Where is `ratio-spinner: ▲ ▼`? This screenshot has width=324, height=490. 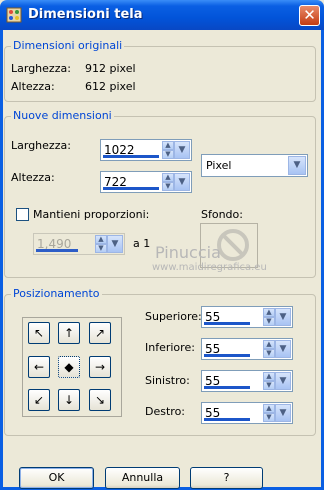
ratio-spinner: ▲ ▼ is located at coordinates (101, 244).